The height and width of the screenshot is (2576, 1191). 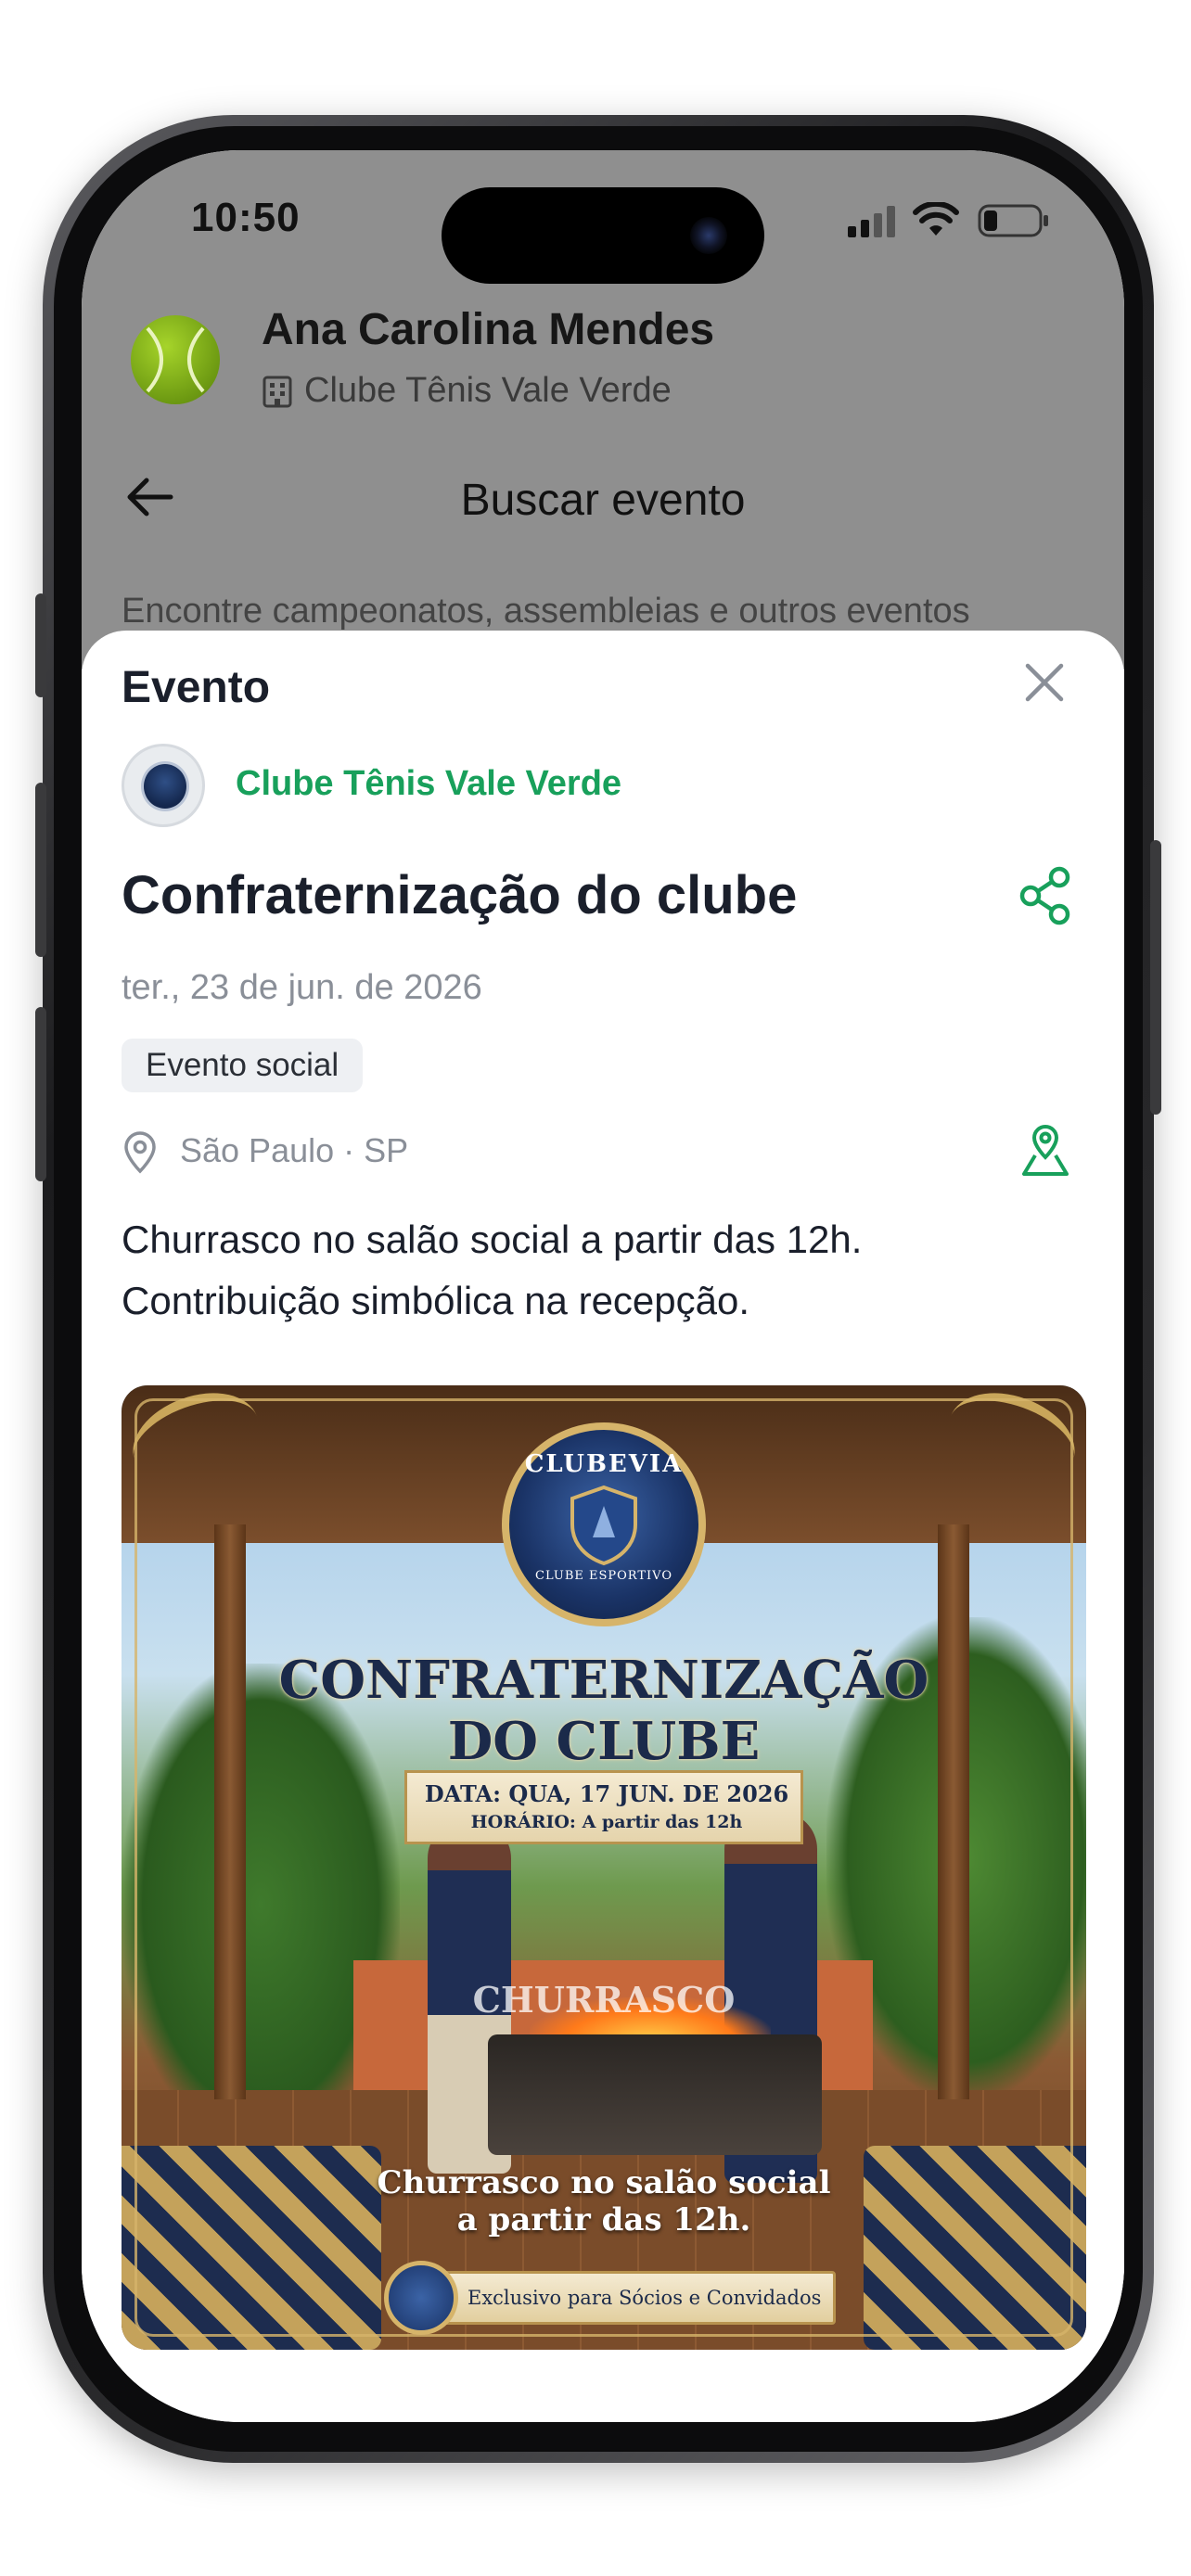 I want to click on share-icon, so click(x=1045, y=896).